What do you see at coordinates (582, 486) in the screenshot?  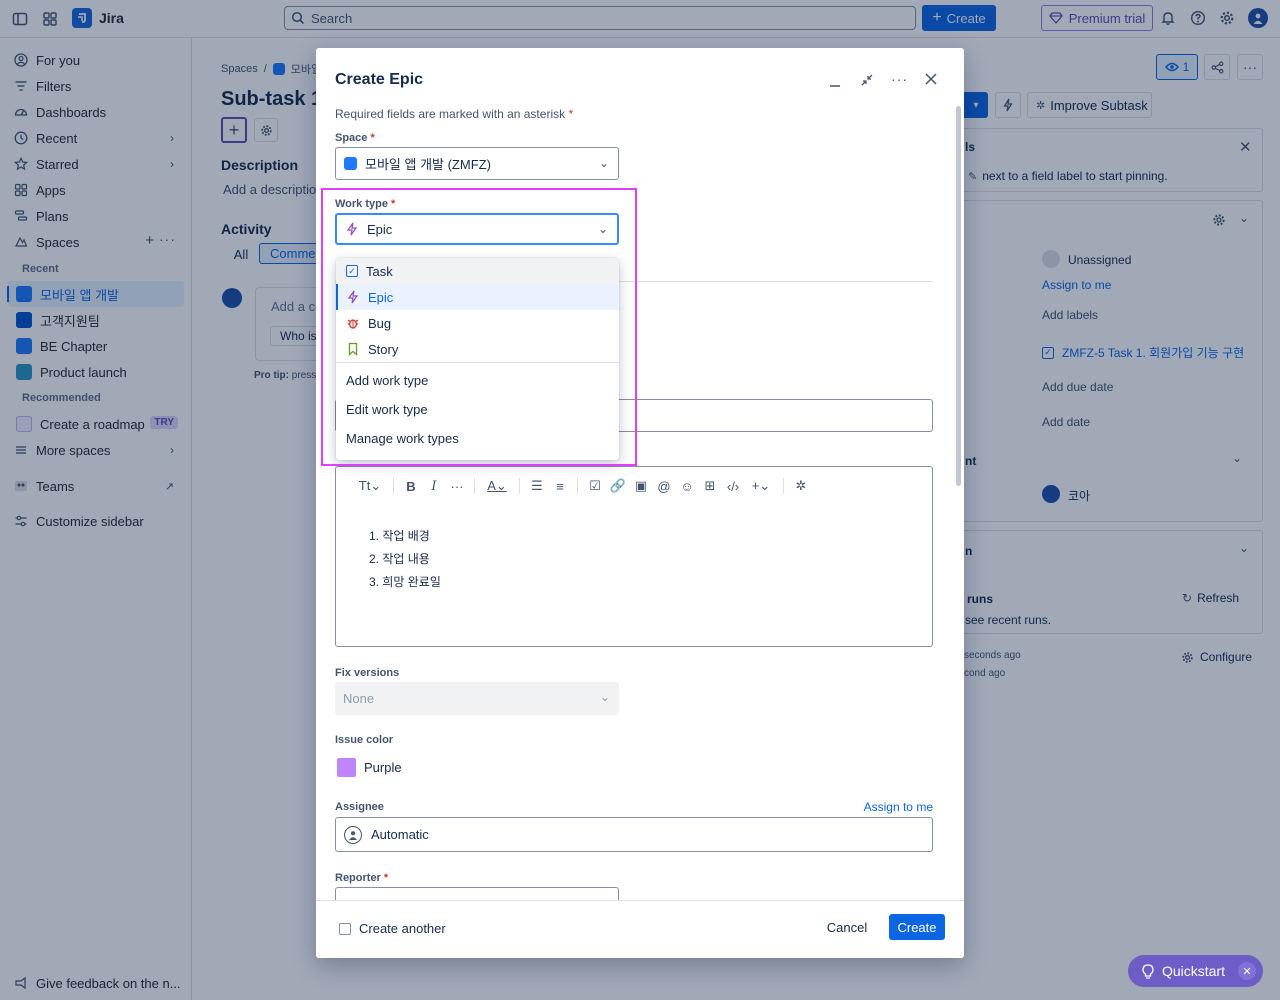 I see `editor-toolbar: Tt⌄ B I ··· A⌄ ☰ ≡ ☑ 🔗 ▣ @ ☺ ⊞ ‹/› +⌄ ✲` at bounding box center [582, 486].